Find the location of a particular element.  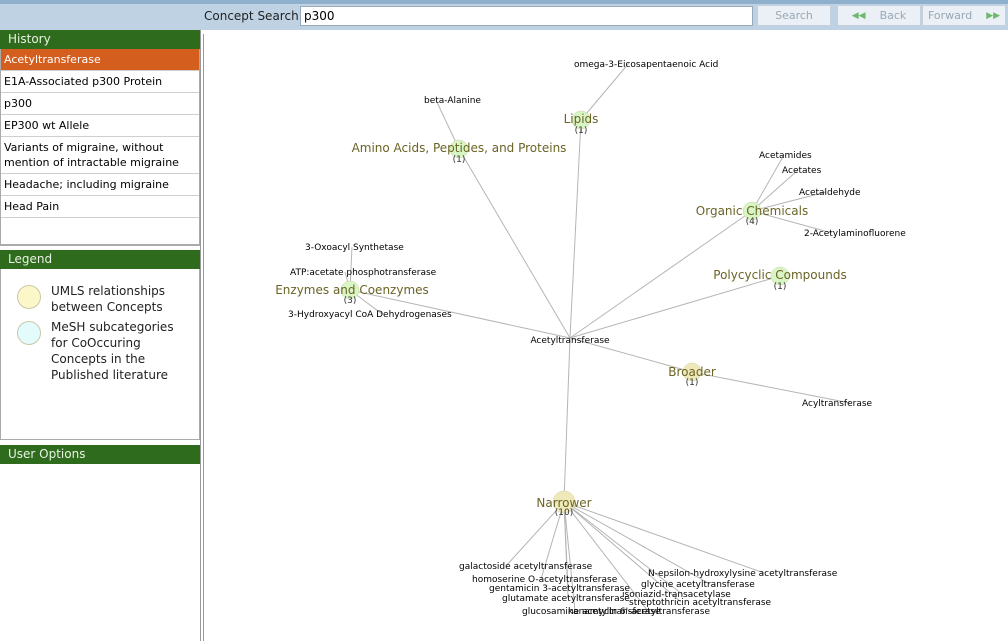

category-label: Broader is located at coordinates (692, 372).